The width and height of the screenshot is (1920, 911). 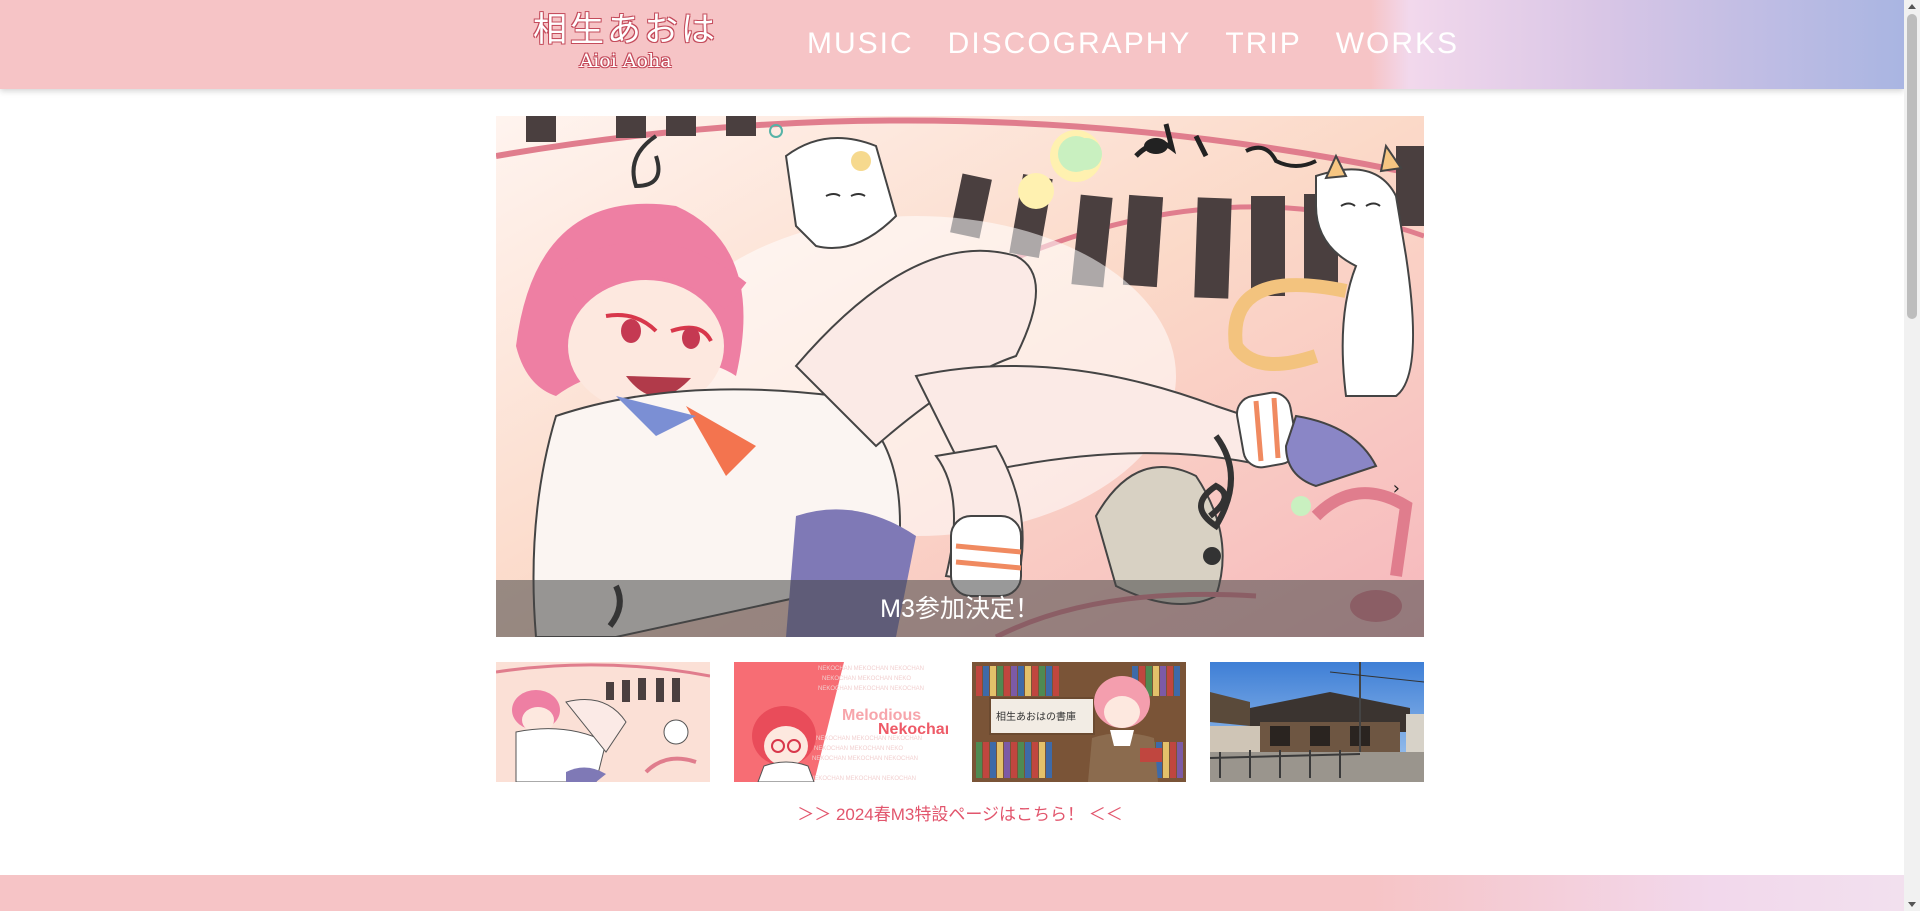 What do you see at coordinates (625, 30) in the screenshot?
I see `logo-japanese: 相生あおは` at bounding box center [625, 30].